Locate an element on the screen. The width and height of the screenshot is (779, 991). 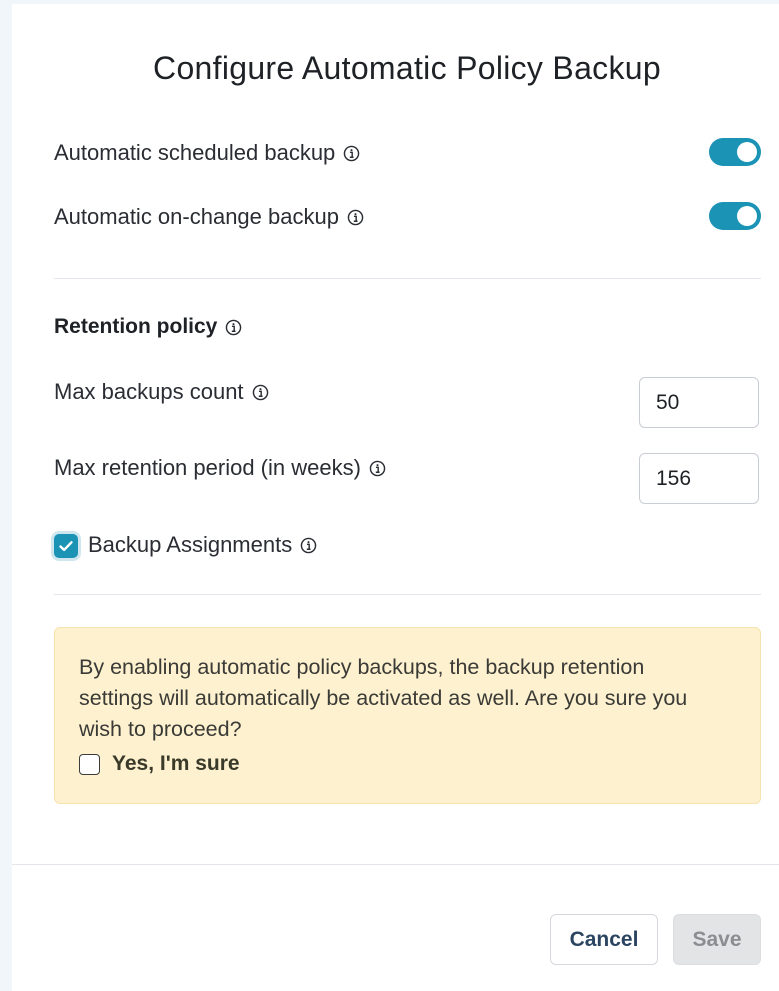
confirm-row: Yes, I'm sure is located at coordinates (159, 764).